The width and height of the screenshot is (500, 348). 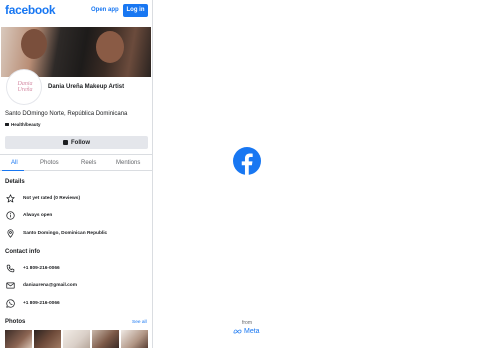 I want to click on hours-row: Always open, so click(x=29, y=215).